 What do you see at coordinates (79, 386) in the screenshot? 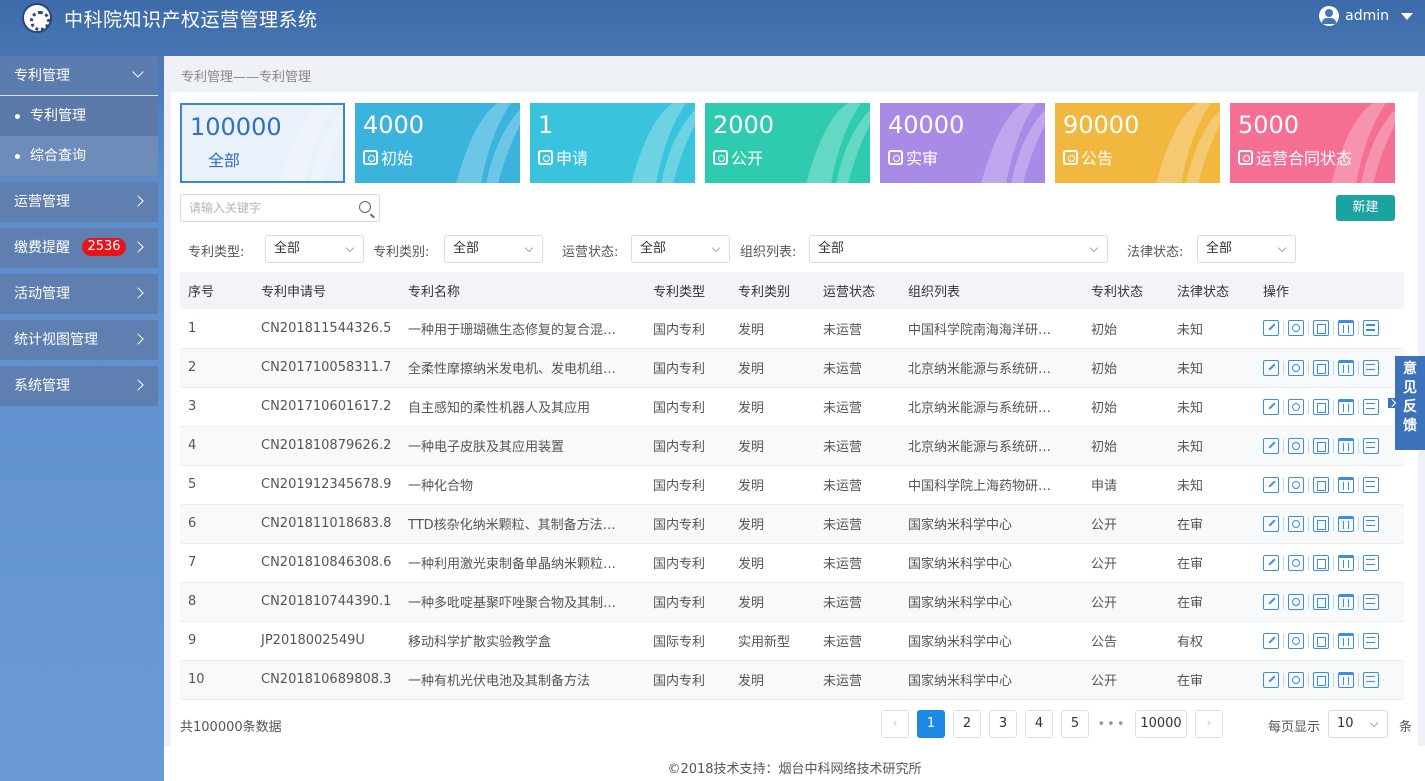
I see `sidebar-item-system: 系统管理` at bounding box center [79, 386].